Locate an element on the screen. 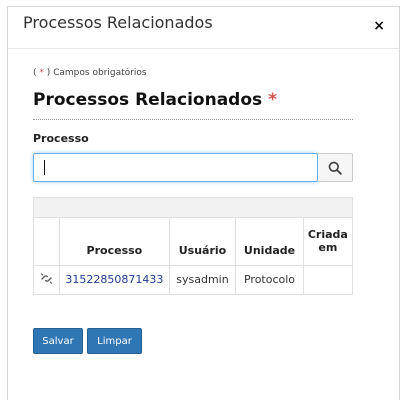 This screenshot has width=407, height=400. col-header-action is located at coordinates (47, 242).